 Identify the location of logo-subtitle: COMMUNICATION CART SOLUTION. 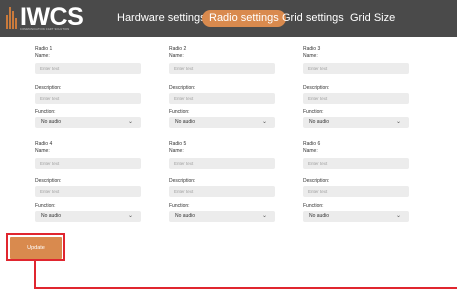
(45, 29).